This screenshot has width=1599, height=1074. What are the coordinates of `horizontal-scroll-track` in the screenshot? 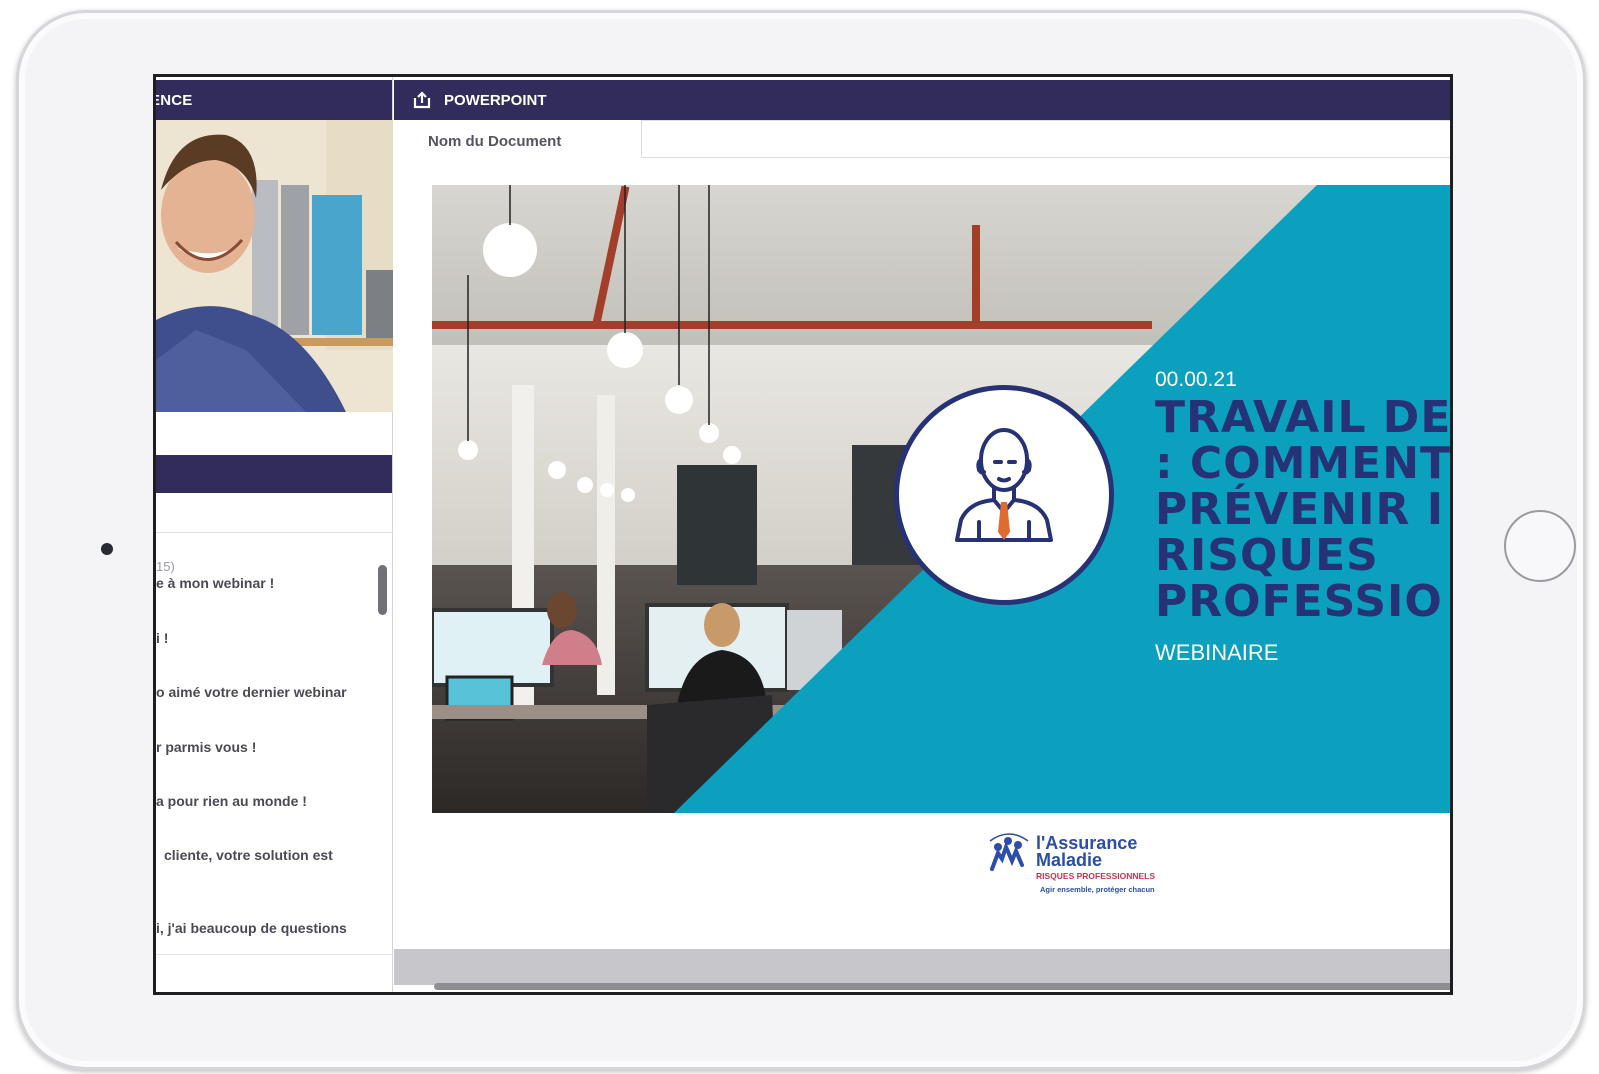 It's located at (922, 967).